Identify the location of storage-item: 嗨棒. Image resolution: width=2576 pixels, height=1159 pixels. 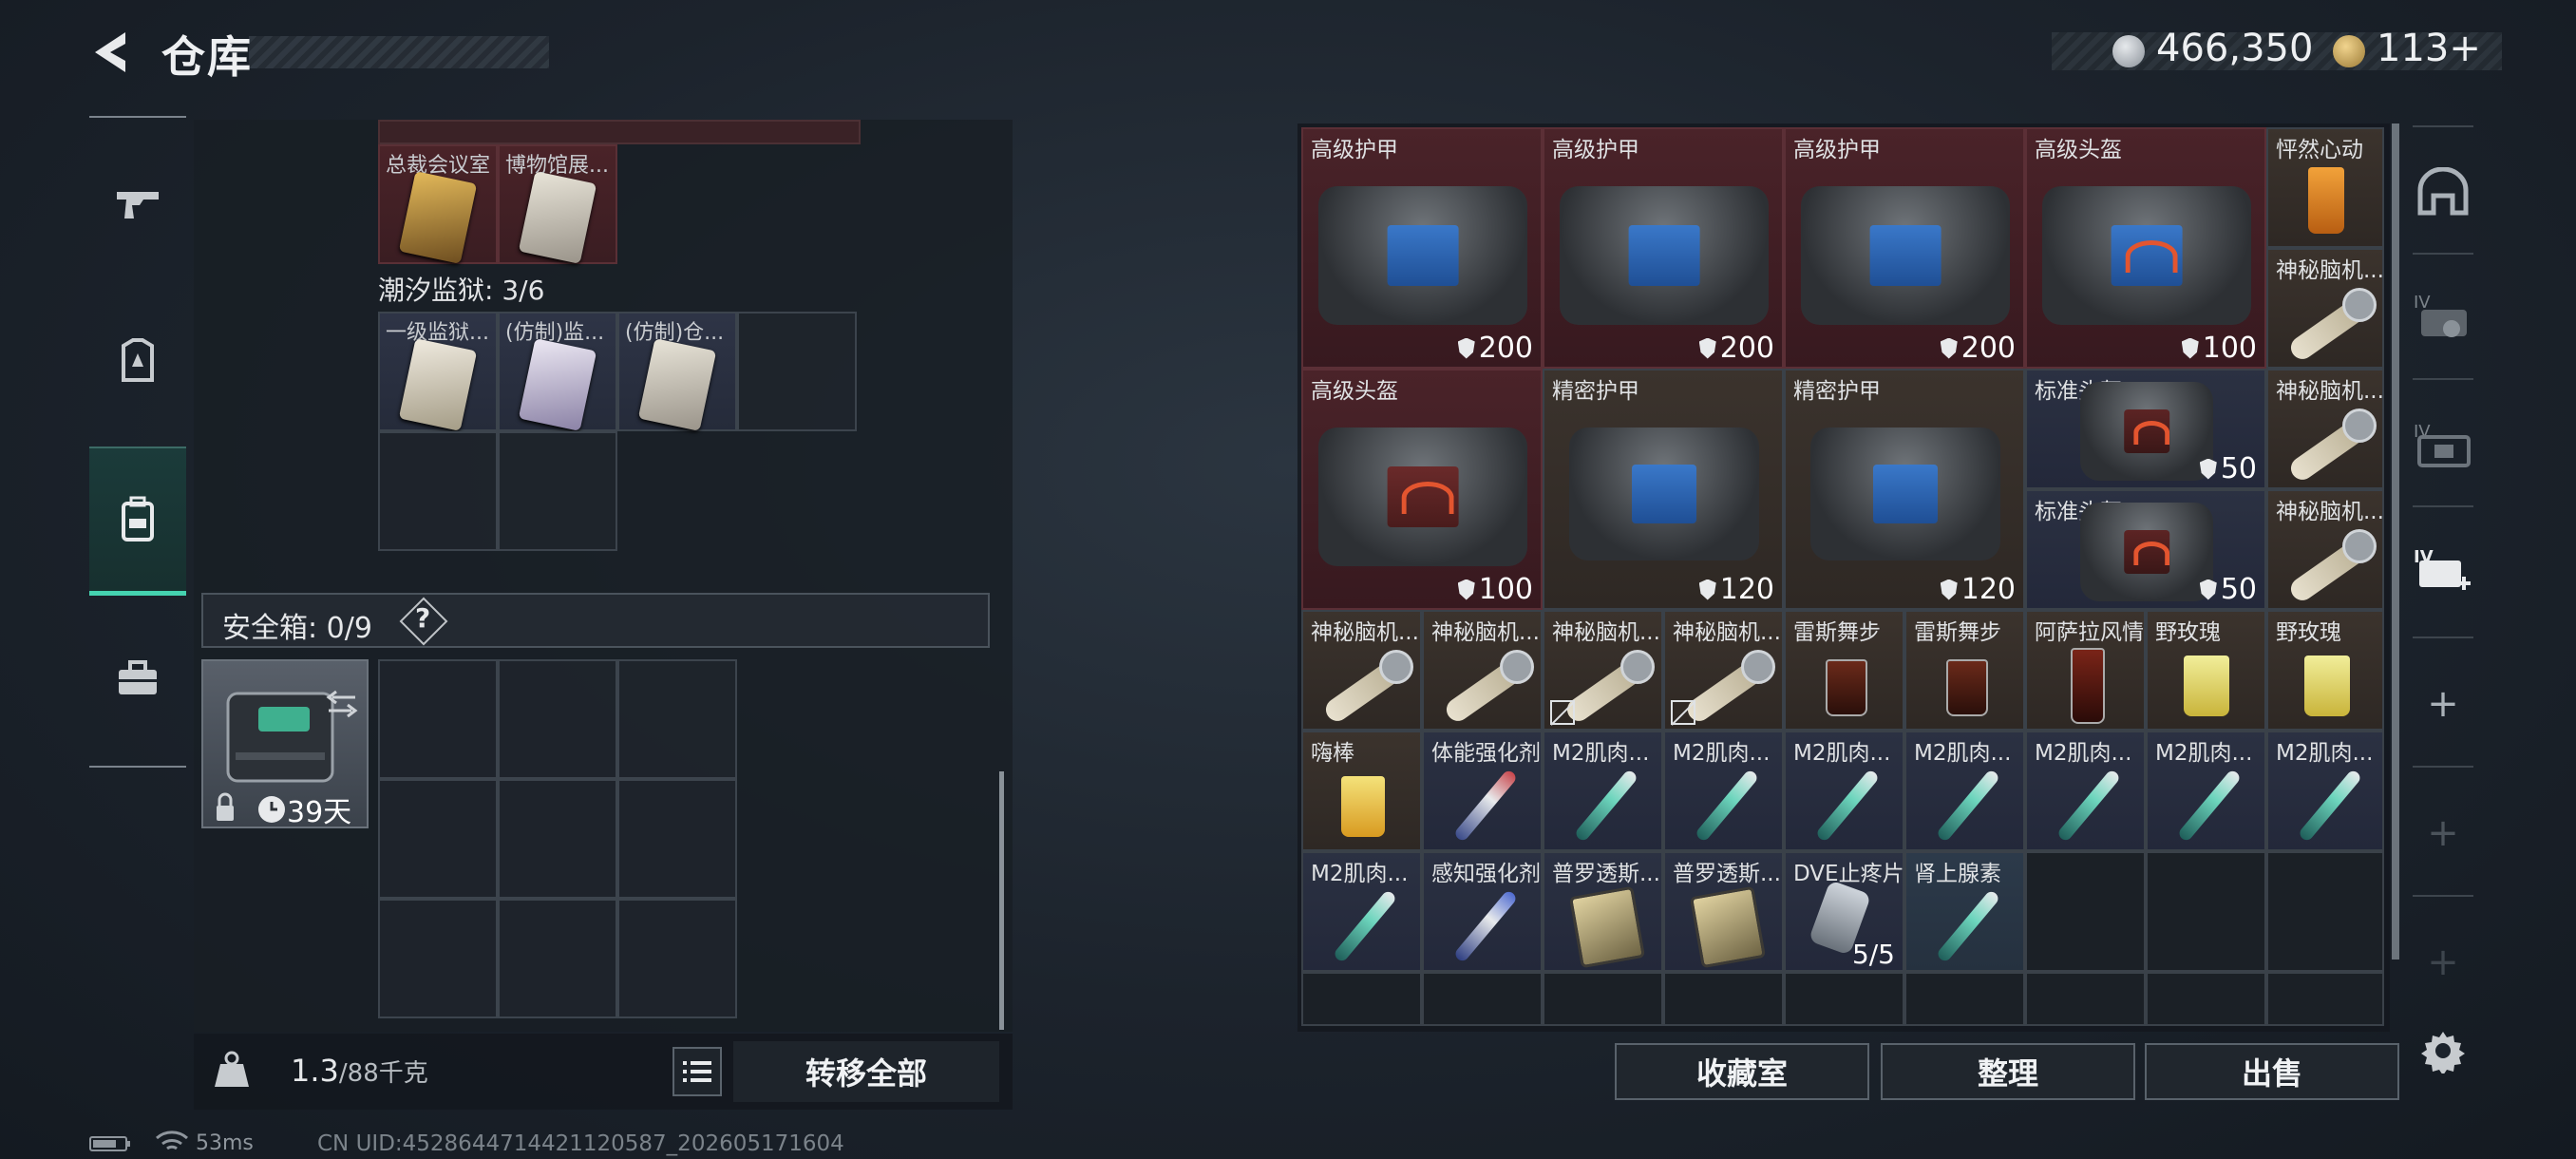
(1361, 791).